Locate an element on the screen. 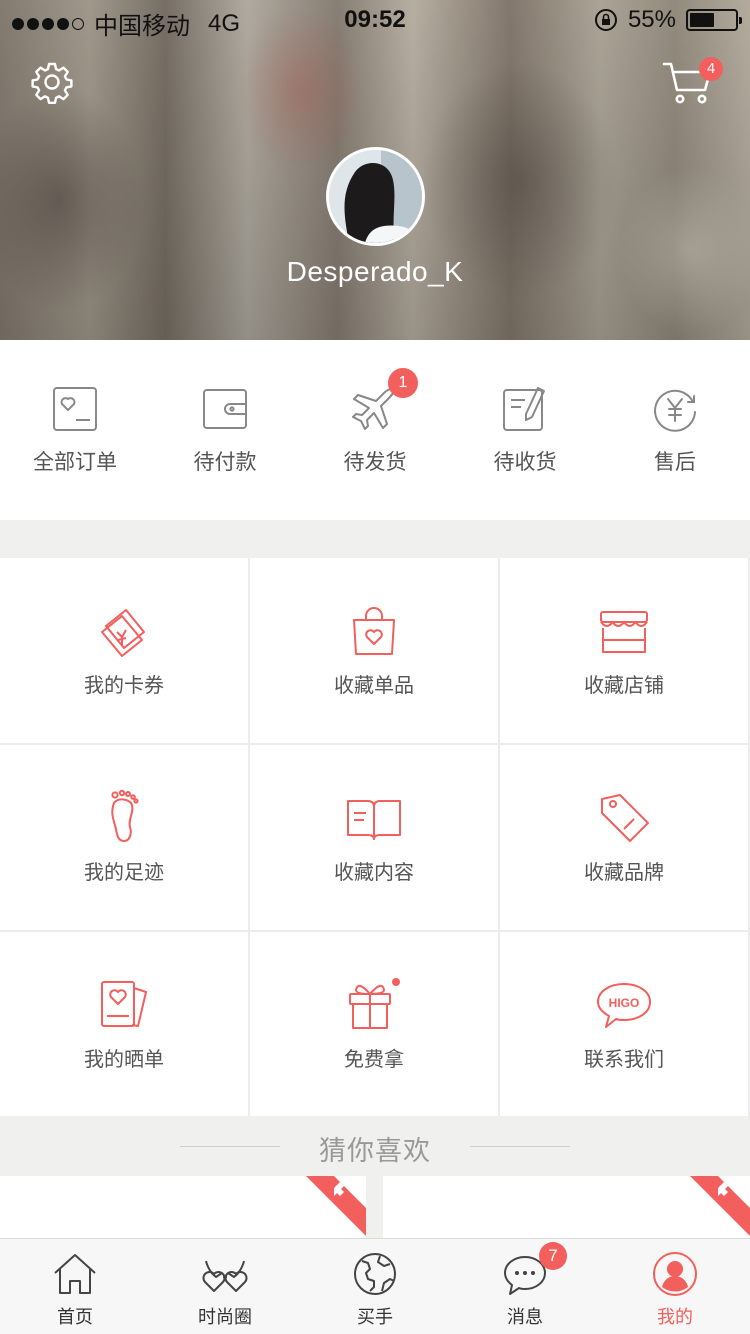 The image size is (750, 1334). gear-icon is located at coordinates (52, 82).